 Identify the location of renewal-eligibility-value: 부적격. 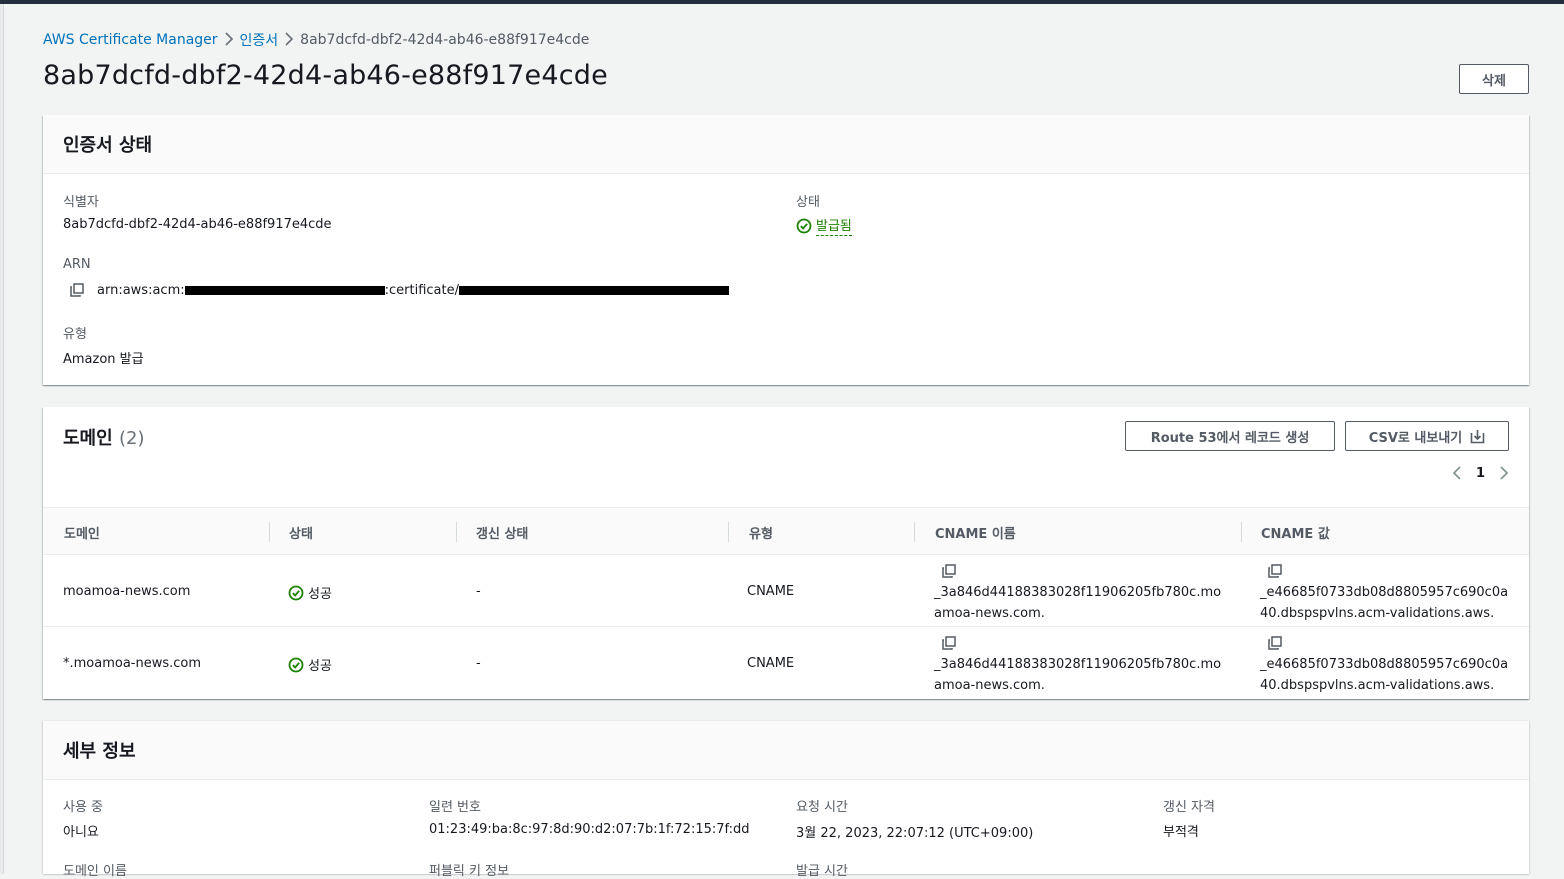
(1181, 832).